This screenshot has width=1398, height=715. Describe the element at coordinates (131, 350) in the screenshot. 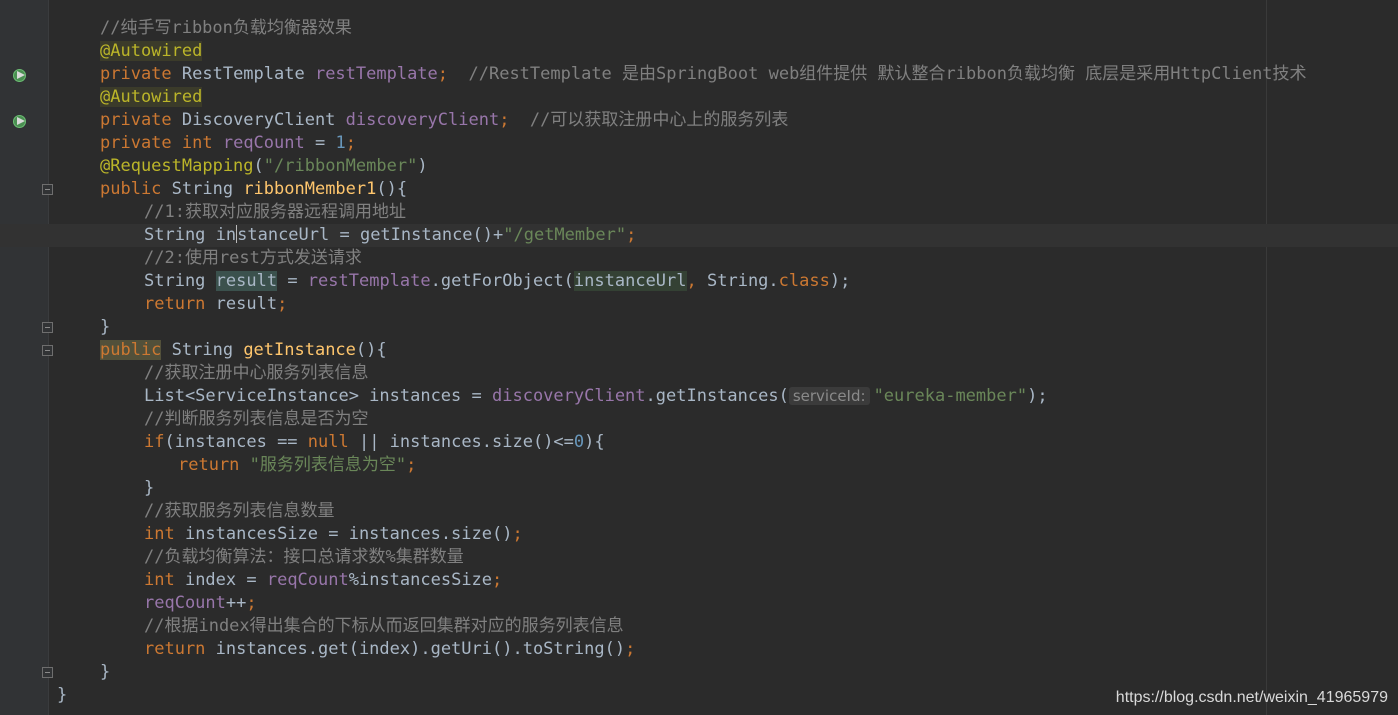

I see `keyword: public` at that location.